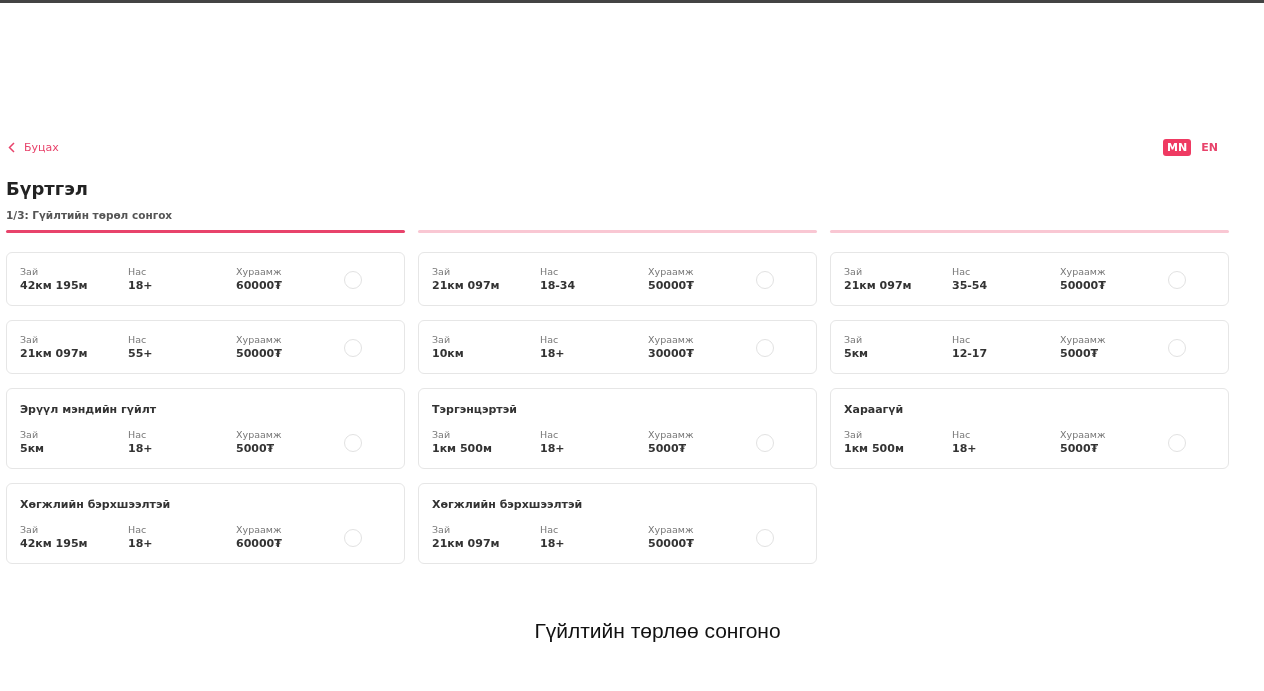  Describe the element at coordinates (32, 147) in the screenshot. I see `back-link: Буцах` at that location.